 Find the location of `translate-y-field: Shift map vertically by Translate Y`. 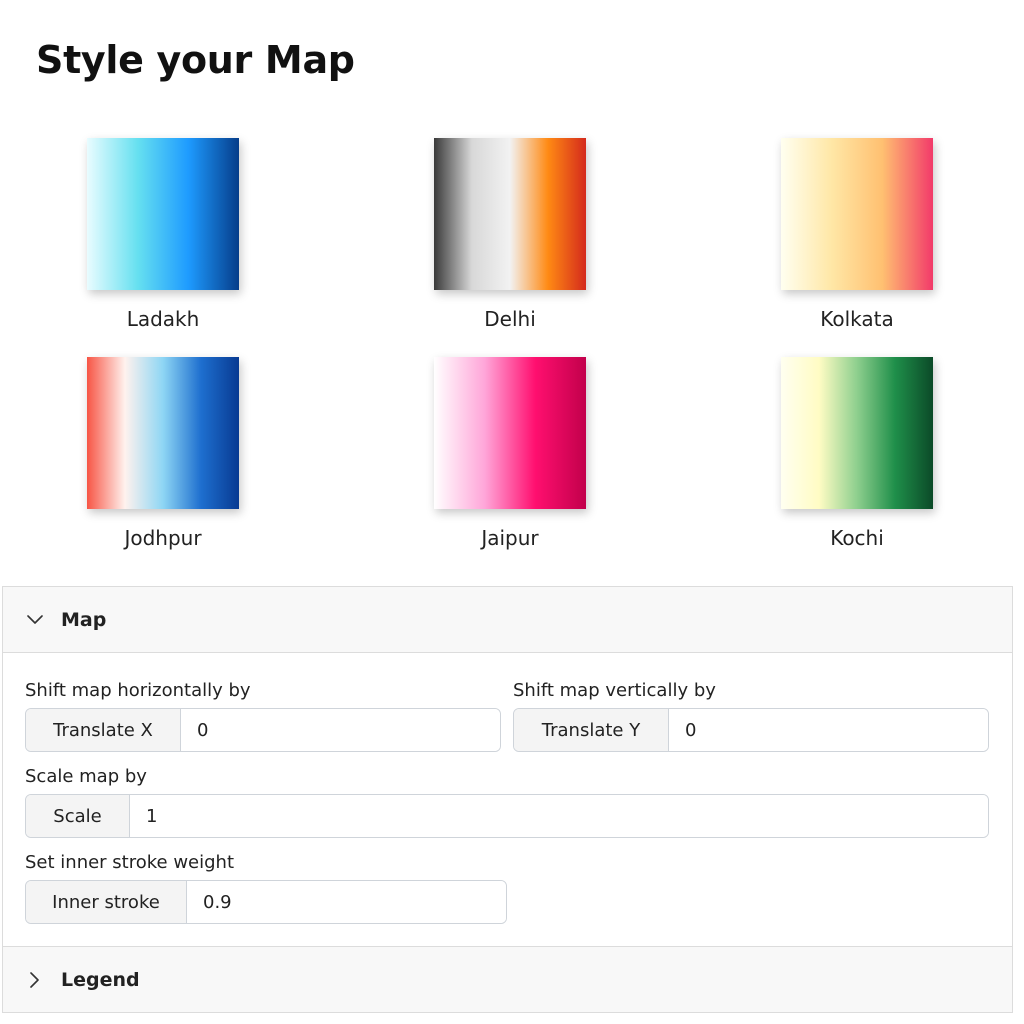

translate-y-field: Shift map vertically by Translate Y is located at coordinates (751, 716).